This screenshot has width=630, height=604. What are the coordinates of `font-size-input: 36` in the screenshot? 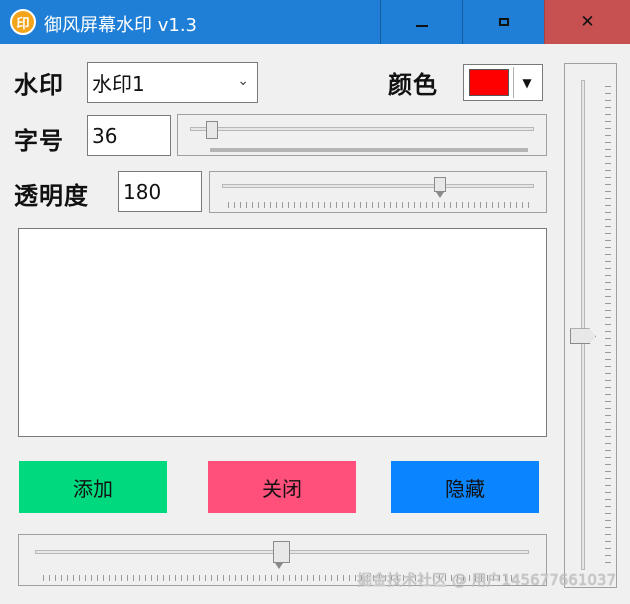 It's located at (129, 135).